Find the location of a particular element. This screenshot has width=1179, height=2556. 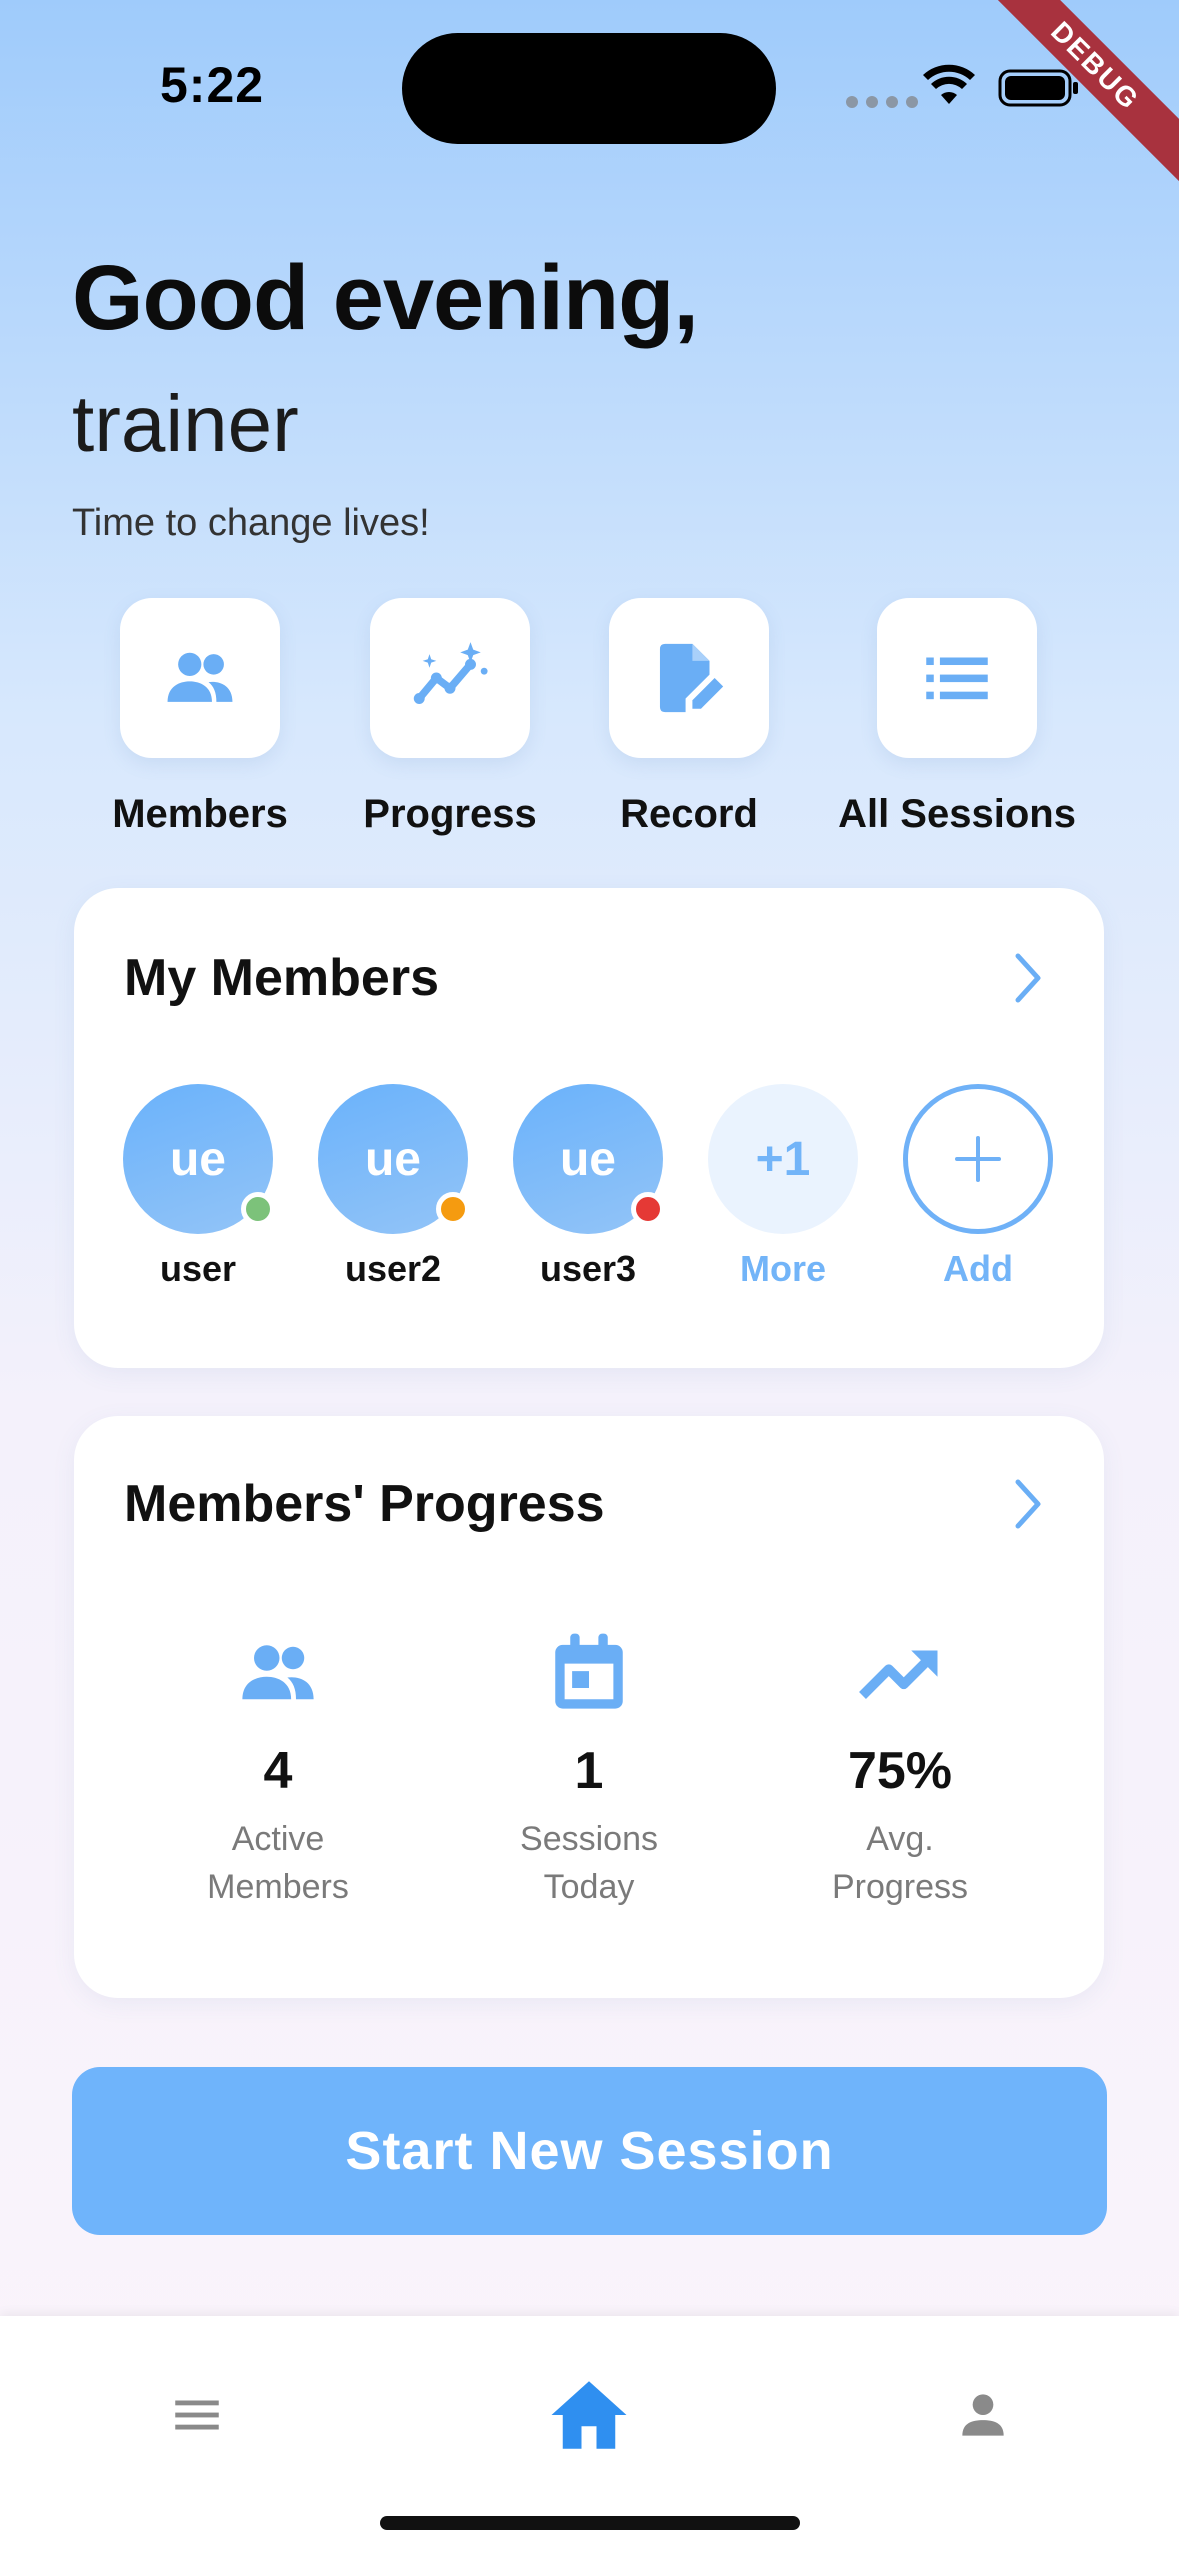

debug-label: DEBUG is located at coordinates (1079, 97).